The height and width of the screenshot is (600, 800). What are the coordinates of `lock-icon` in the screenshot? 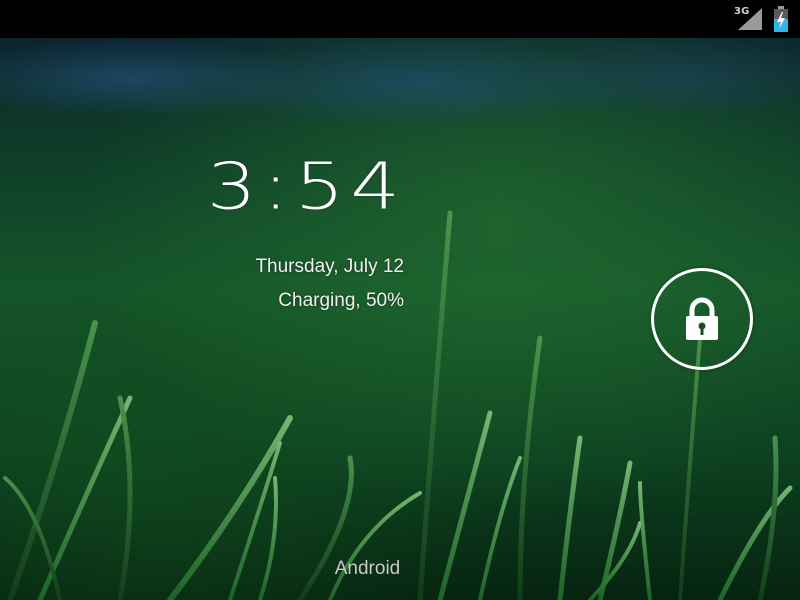 It's located at (702, 318).